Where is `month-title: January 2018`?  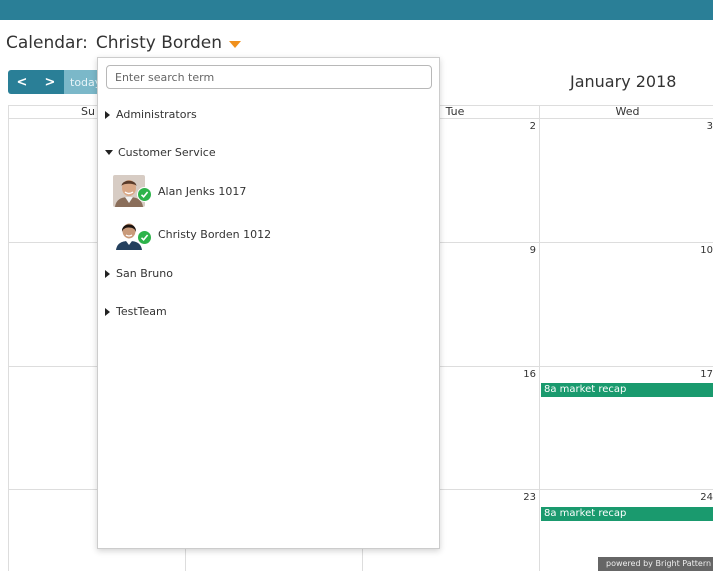
month-title: January 2018 is located at coordinates (623, 81).